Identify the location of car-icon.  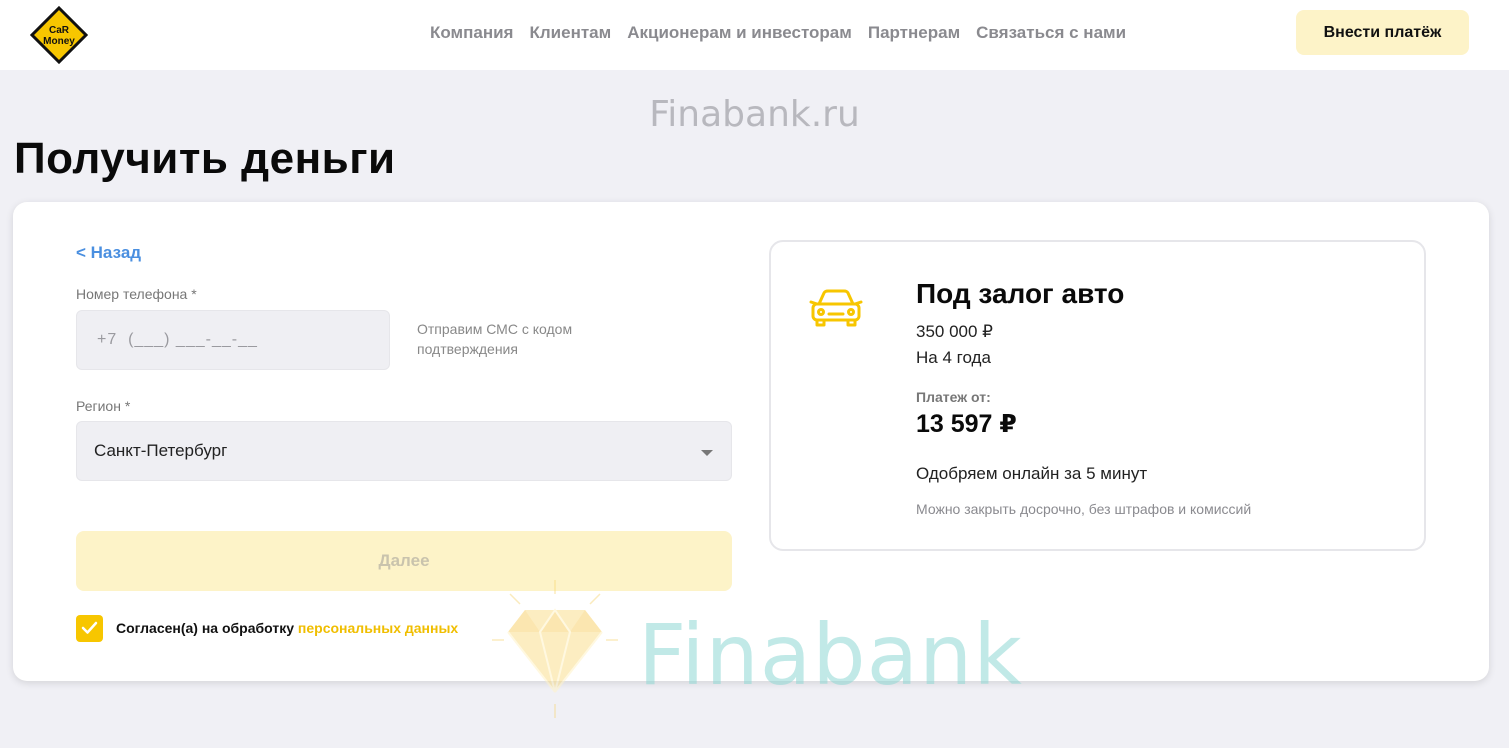
(836, 308).